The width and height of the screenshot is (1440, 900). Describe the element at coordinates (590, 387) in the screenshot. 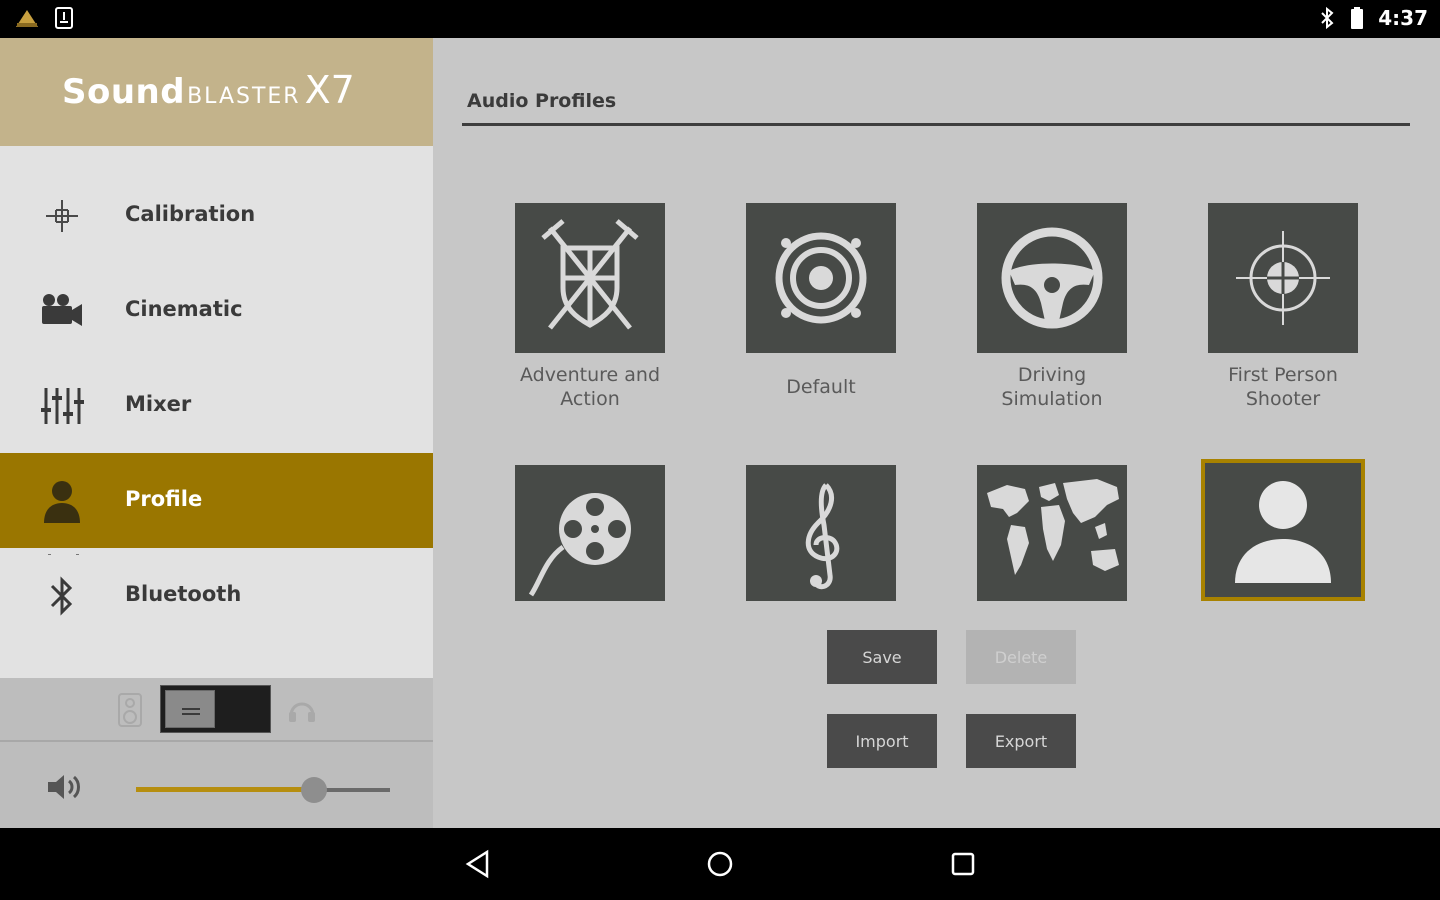

I see `profile-label: Adventure and Action` at that location.